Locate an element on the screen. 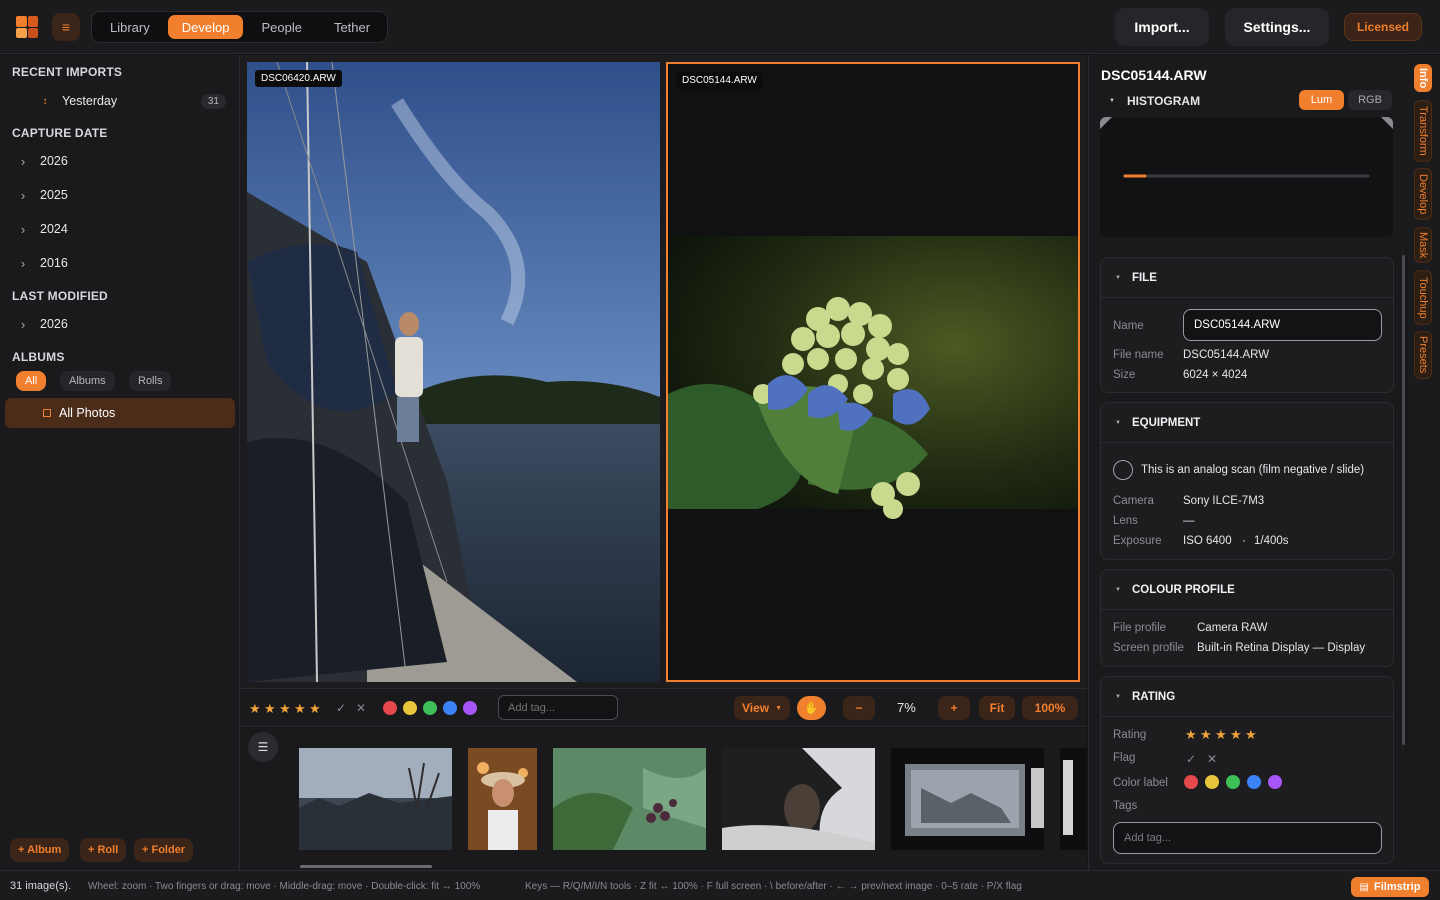 This screenshot has width=1440, height=900. tab-library: Library is located at coordinates (130, 27).